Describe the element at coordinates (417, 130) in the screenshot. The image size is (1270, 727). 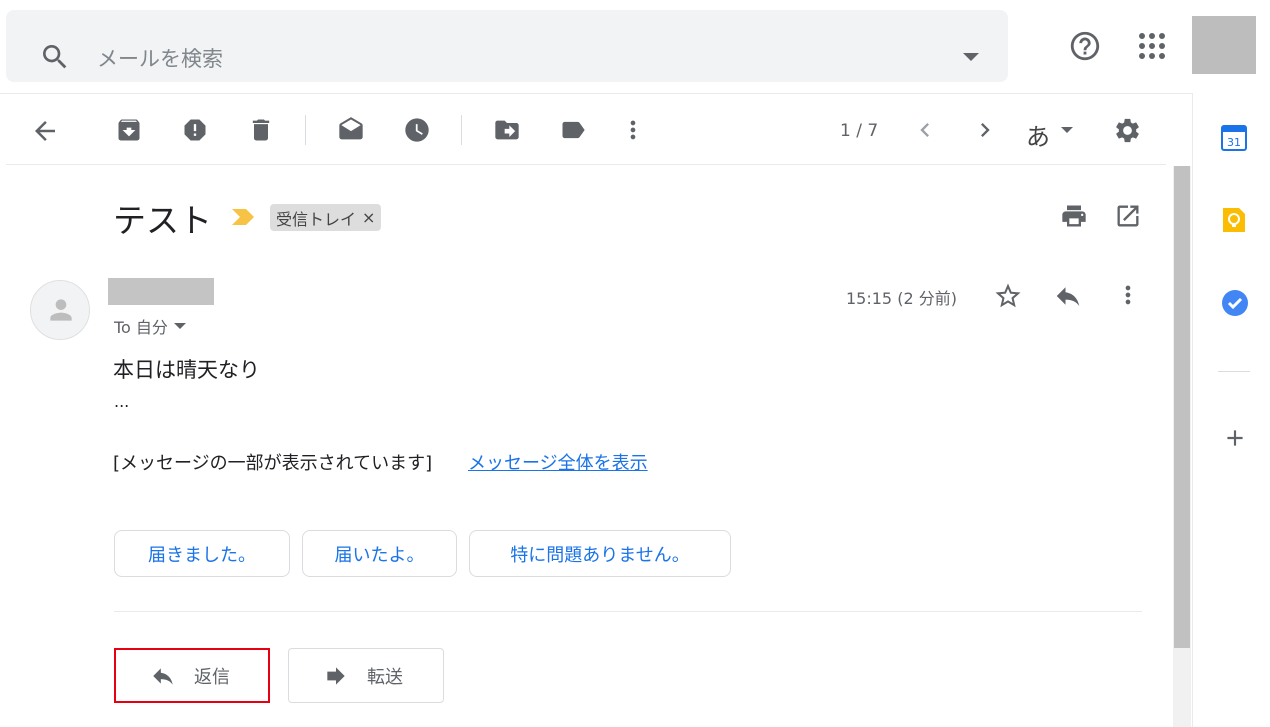
I see `snooze-icon` at that location.